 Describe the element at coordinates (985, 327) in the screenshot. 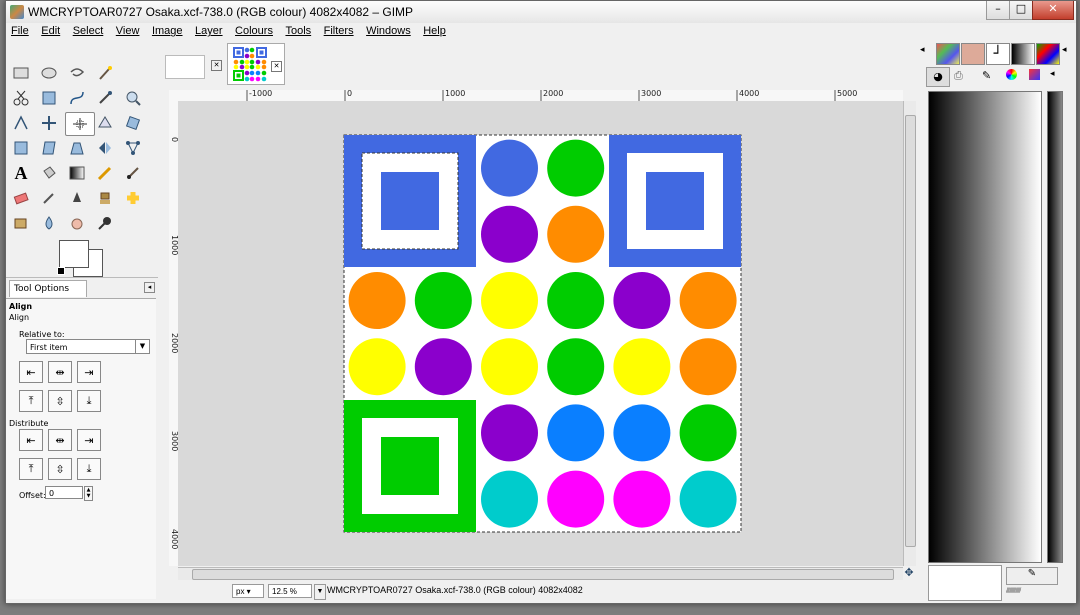

I see `gradient-preview` at that location.